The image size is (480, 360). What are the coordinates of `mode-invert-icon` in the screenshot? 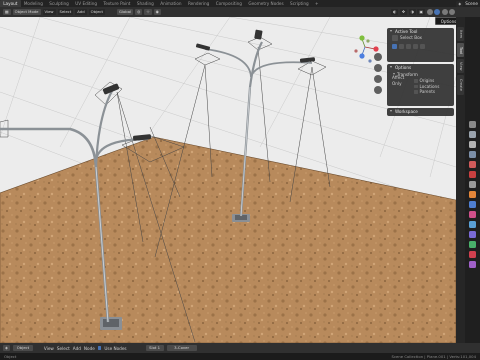 It's located at (415, 46).